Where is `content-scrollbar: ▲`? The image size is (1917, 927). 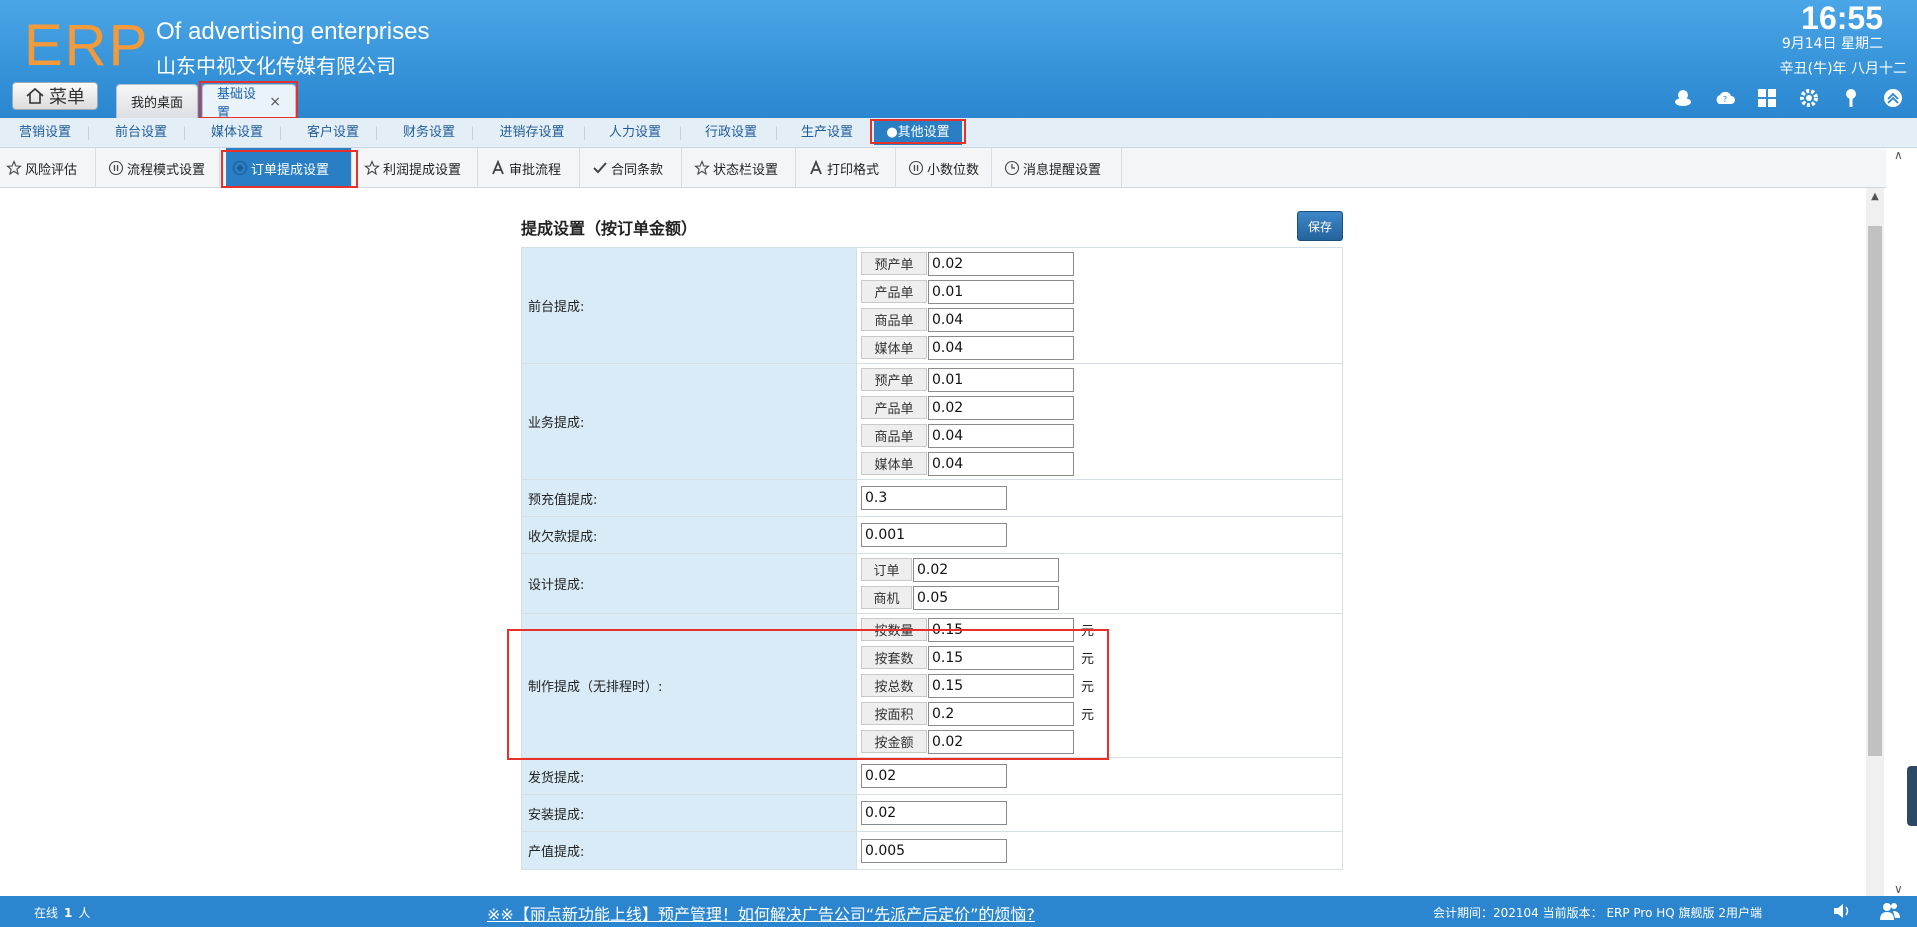 content-scrollbar: ▲ is located at coordinates (1875, 542).